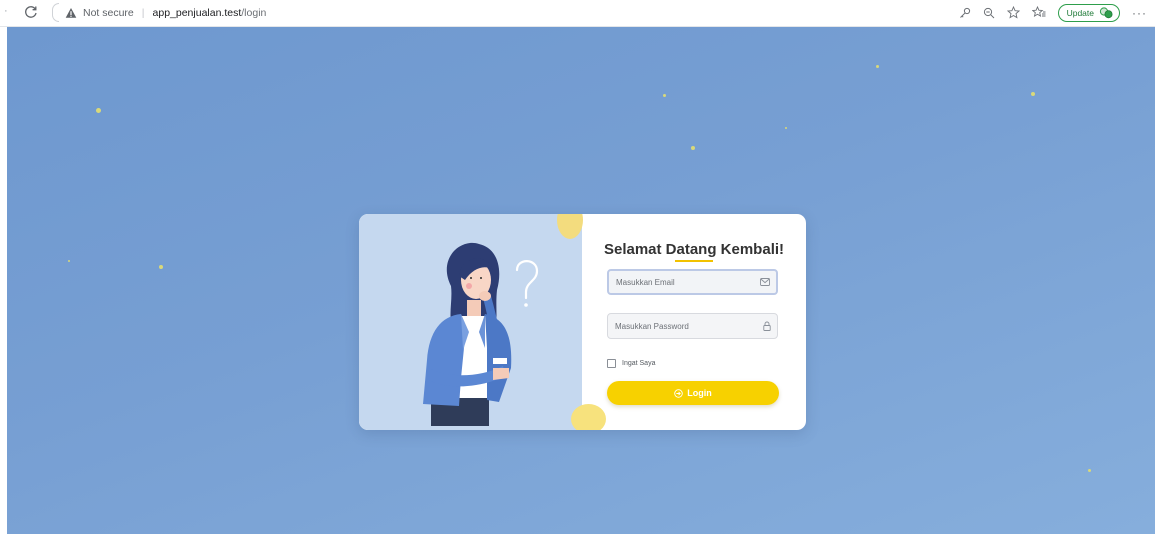 Image resolution: width=1155 pixels, height=534 pixels. What do you see at coordinates (694, 261) in the screenshot?
I see `title-underline` at bounding box center [694, 261].